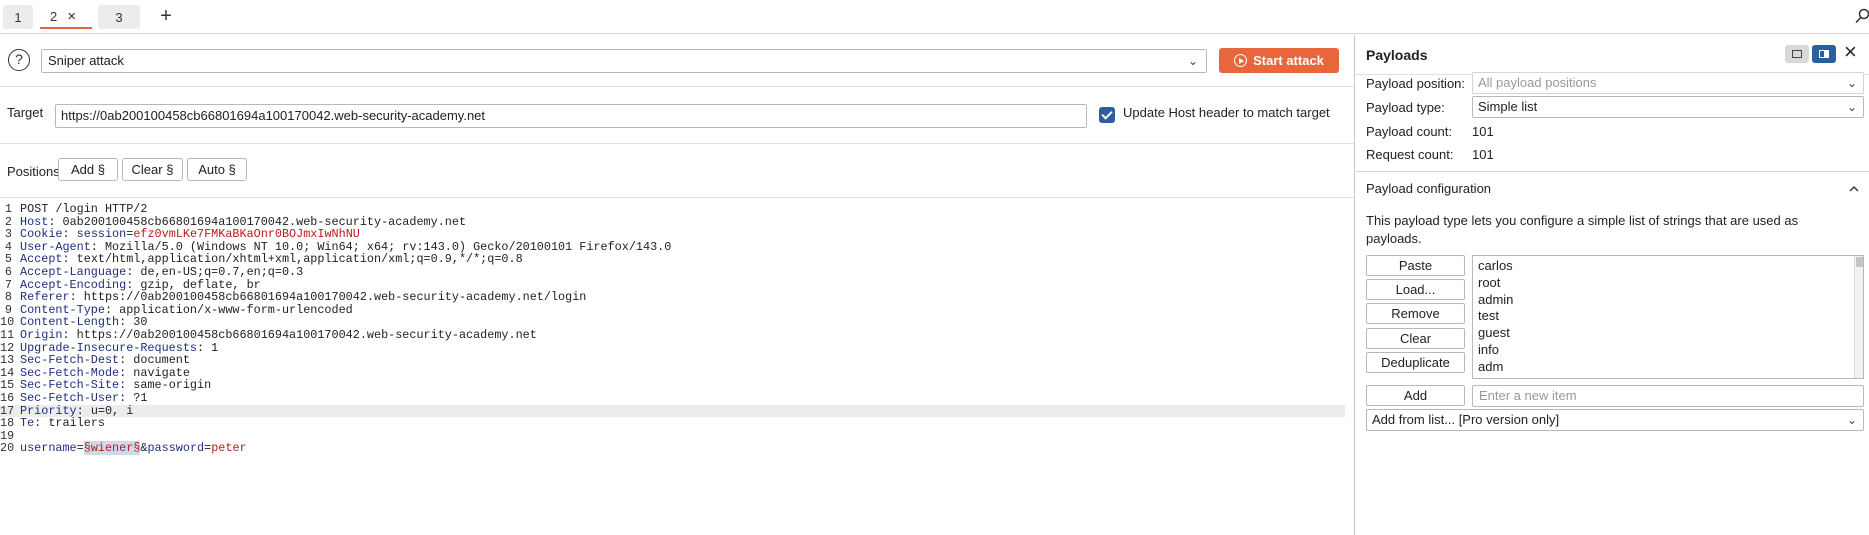  I want to click on payload-list-item: admin, so click(1495, 299).